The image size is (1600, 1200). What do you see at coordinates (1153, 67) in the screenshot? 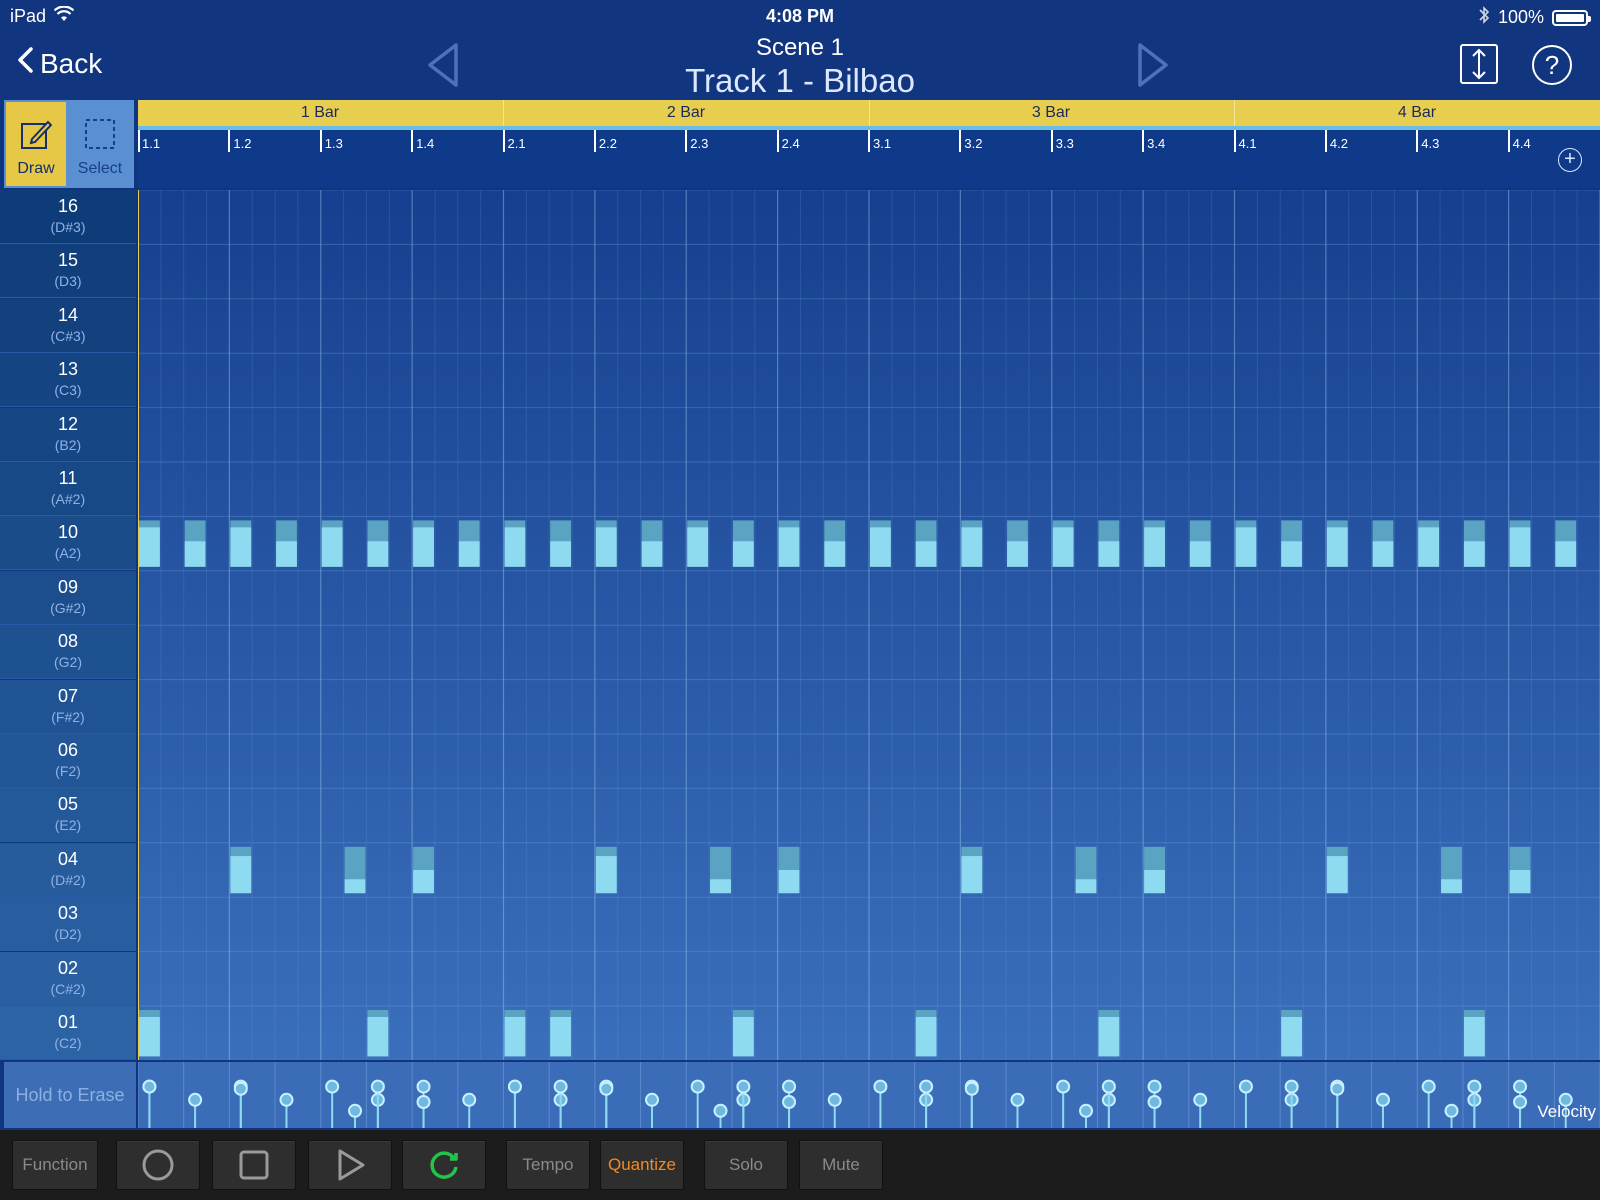
I see `next-scene-button` at bounding box center [1153, 67].